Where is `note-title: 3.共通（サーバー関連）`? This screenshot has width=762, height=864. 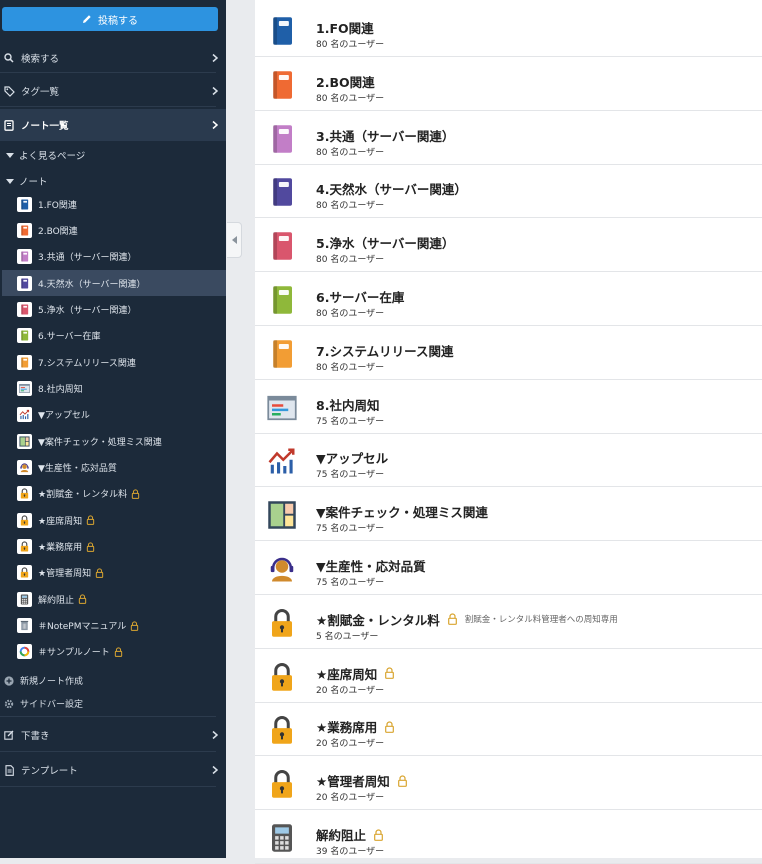
note-title: 3.共通（サーバー関連） is located at coordinates (385, 135).